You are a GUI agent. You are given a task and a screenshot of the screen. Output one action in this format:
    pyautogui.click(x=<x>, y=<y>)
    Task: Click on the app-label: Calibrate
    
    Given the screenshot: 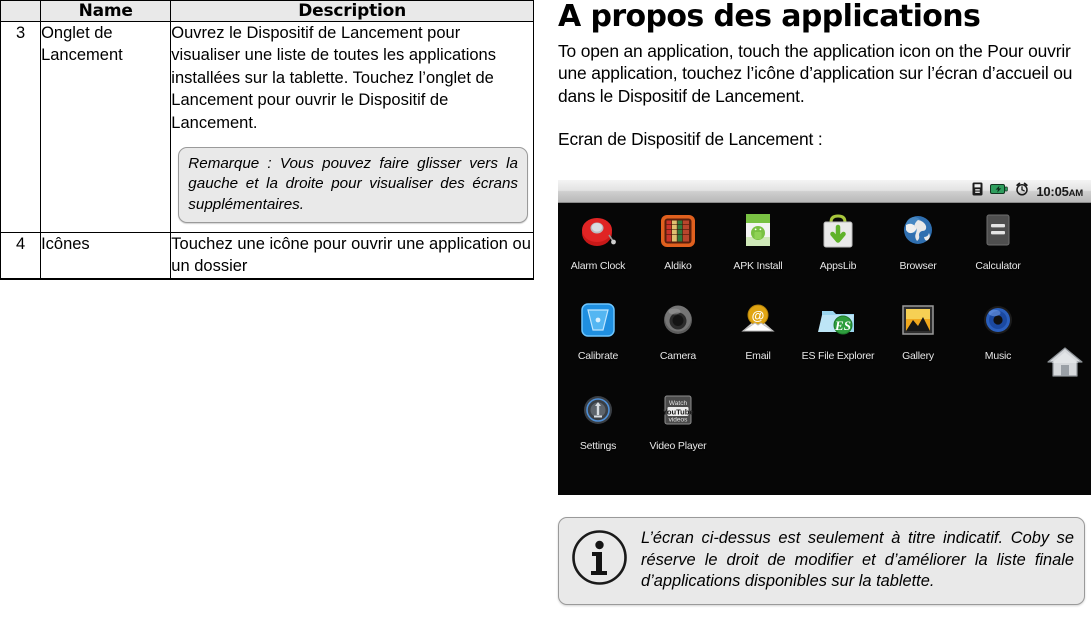 What is the action you would take?
    pyautogui.click(x=598, y=356)
    